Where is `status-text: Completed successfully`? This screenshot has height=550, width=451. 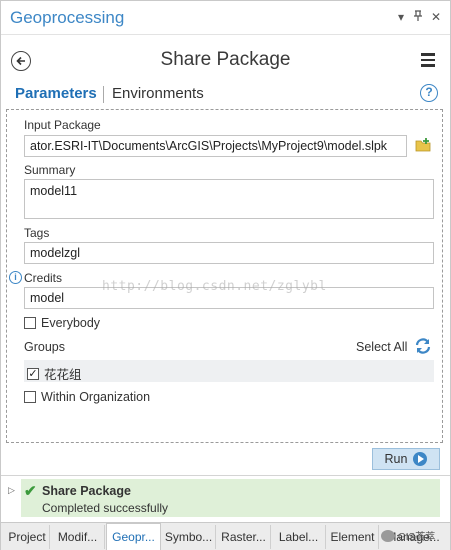
status-text: Completed successfully is located at coordinates (105, 508).